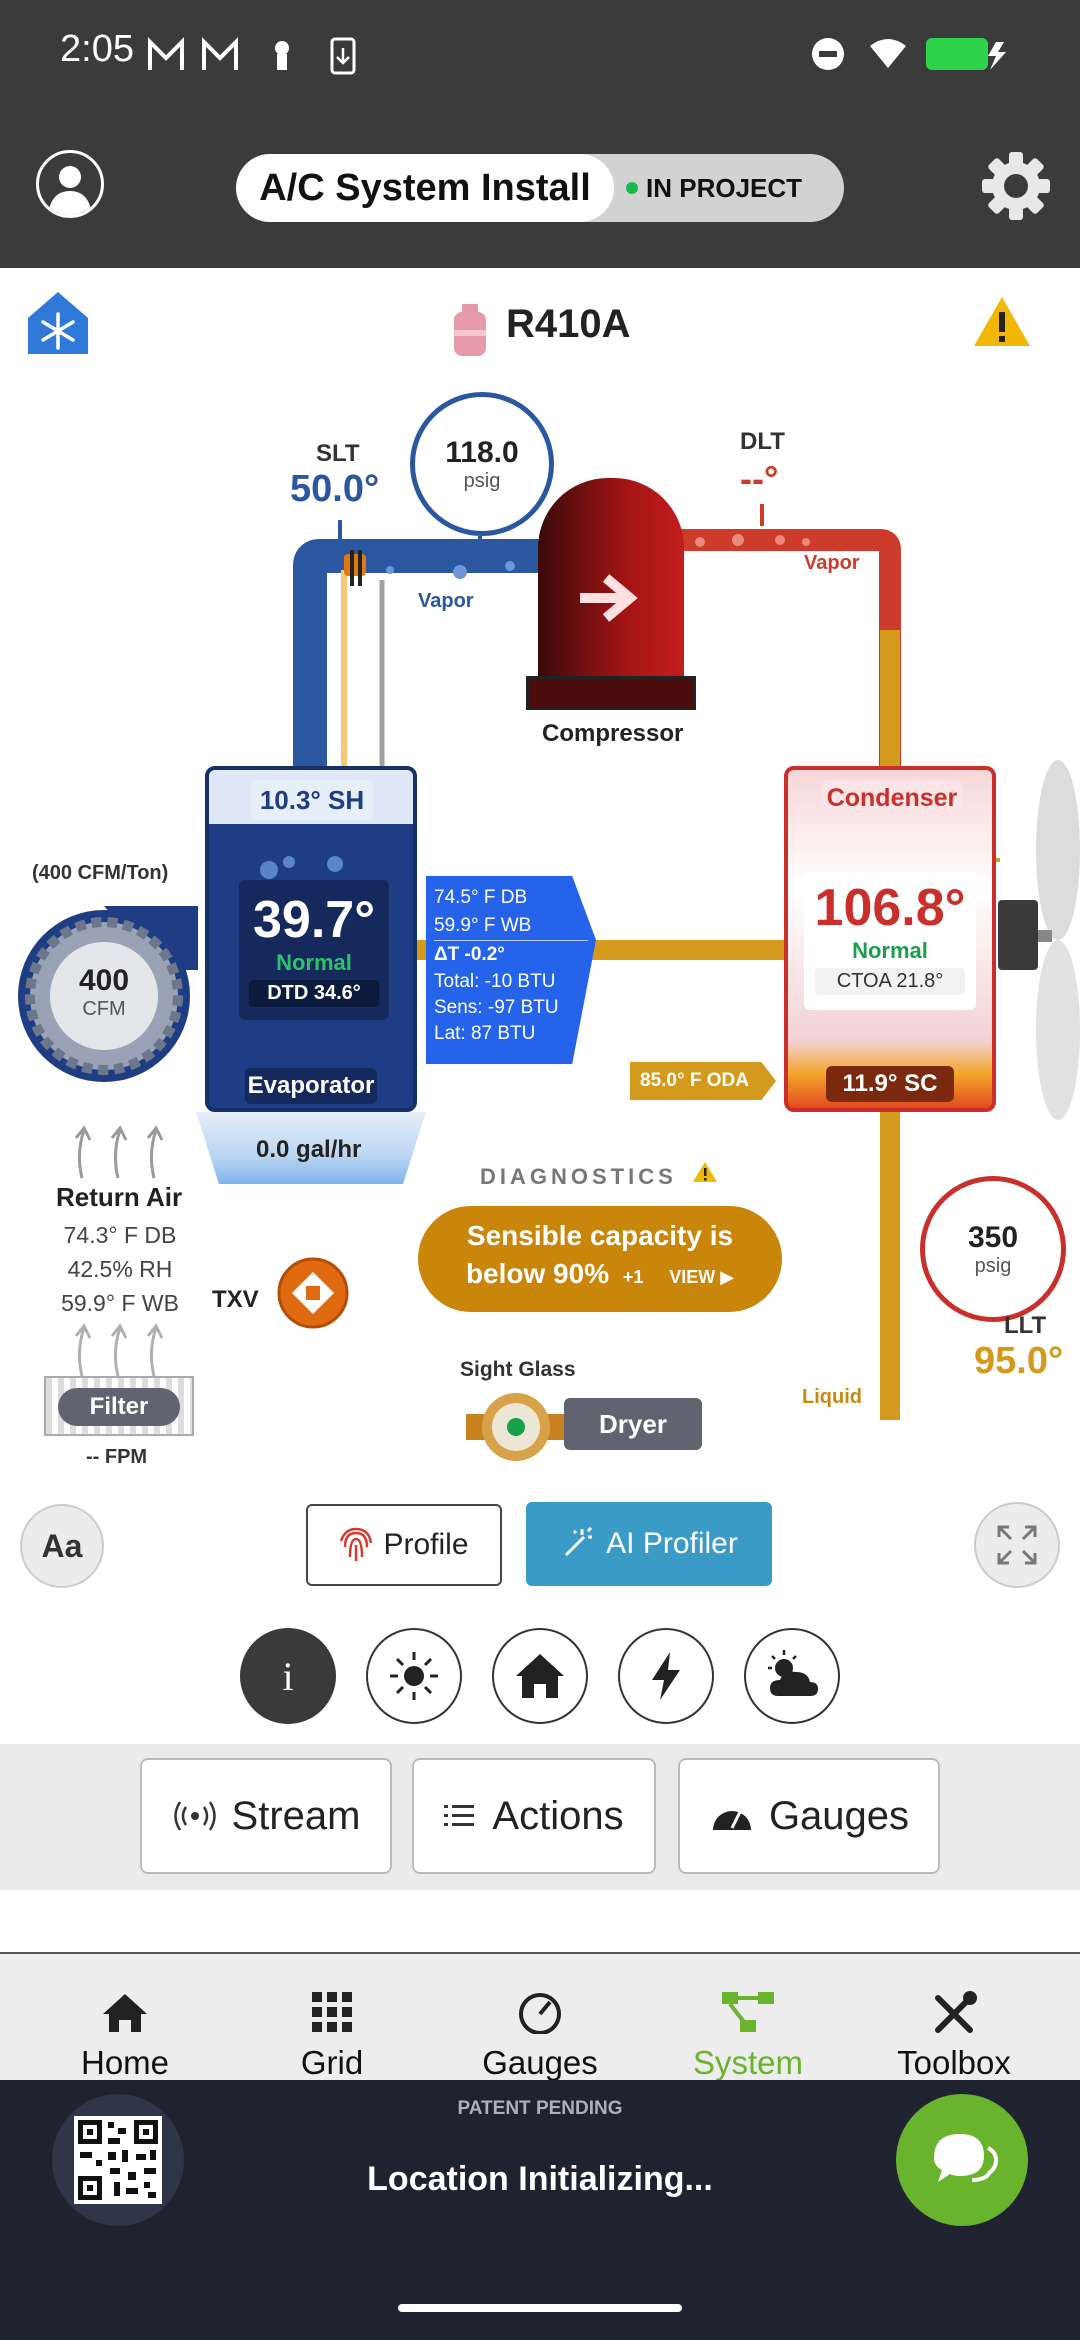  I want to click on chat-button, so click(962, 2160).